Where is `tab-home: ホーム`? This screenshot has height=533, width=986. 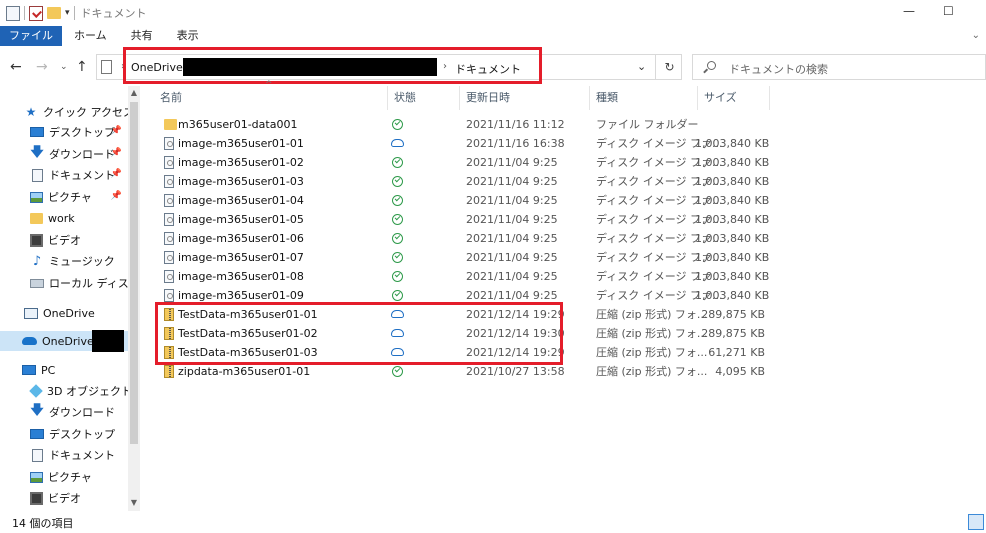
tab-home: ホーム is located at coordinates (90, 36).